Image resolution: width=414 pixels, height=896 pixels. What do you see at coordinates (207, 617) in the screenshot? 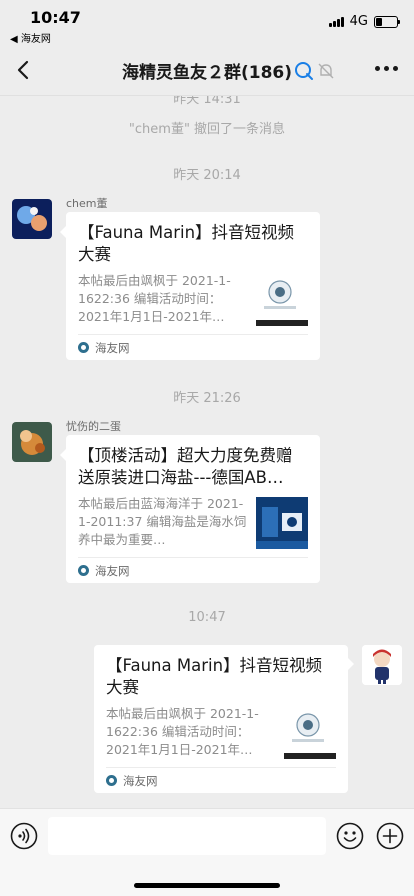
I see `time-divider: 10:47` at bounding box center [207, 617].